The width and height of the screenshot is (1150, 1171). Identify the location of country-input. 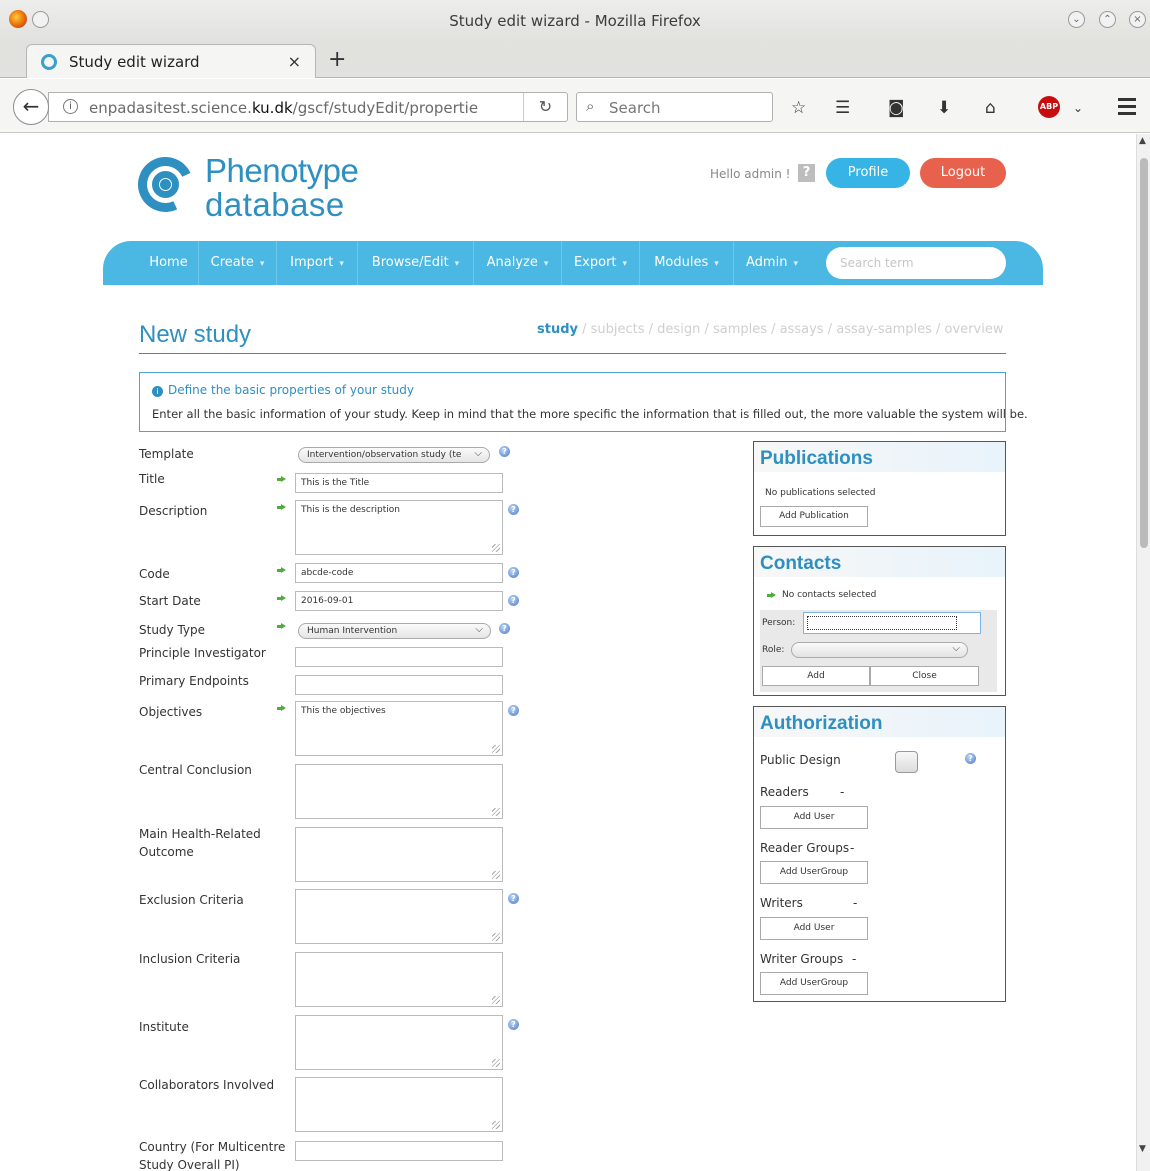
(399, 1151).